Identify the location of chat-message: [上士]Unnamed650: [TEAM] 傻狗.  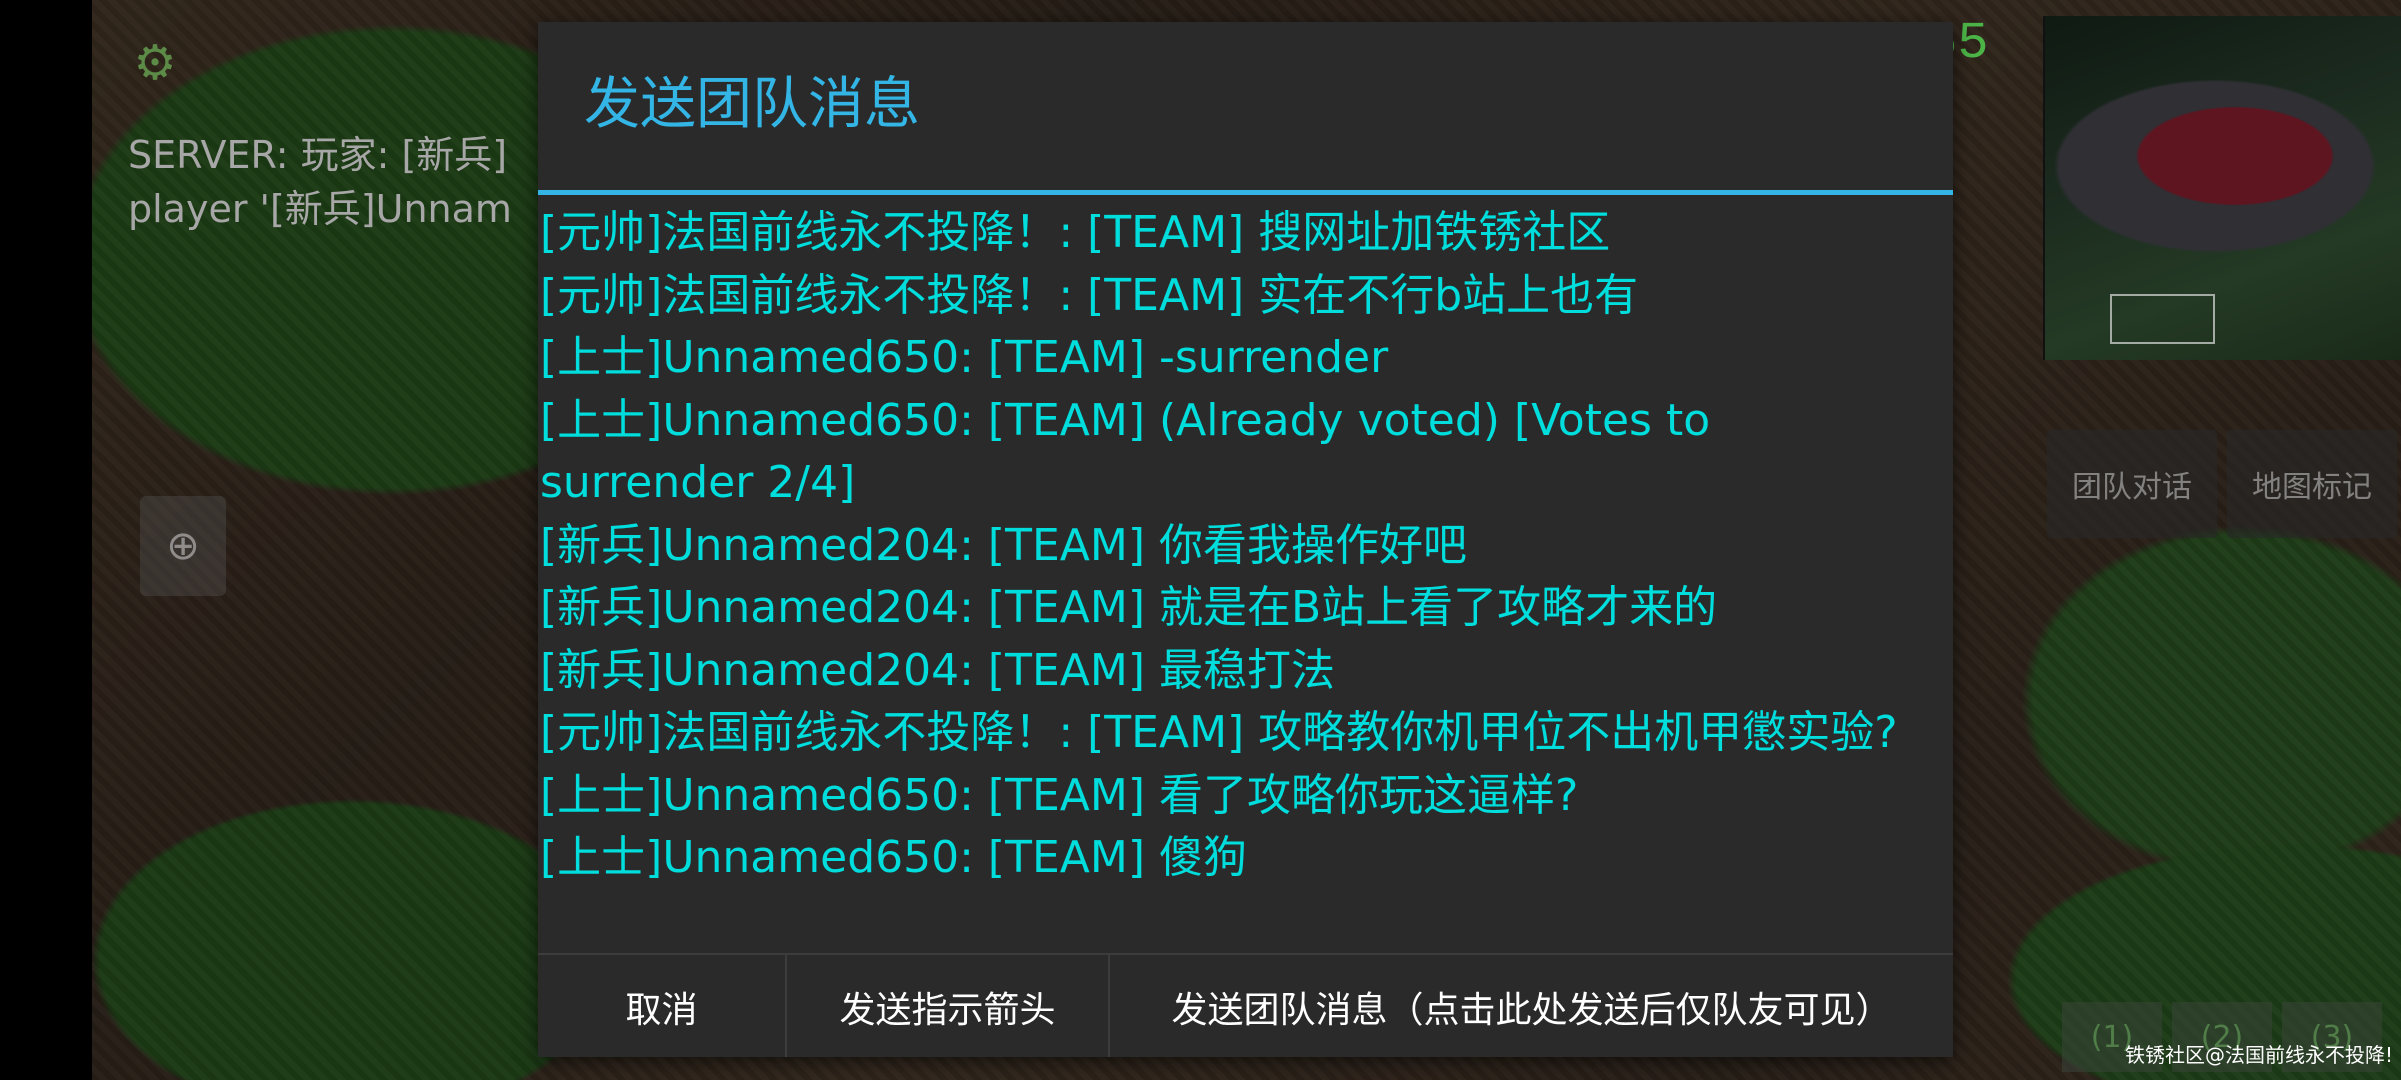
(893, 857).